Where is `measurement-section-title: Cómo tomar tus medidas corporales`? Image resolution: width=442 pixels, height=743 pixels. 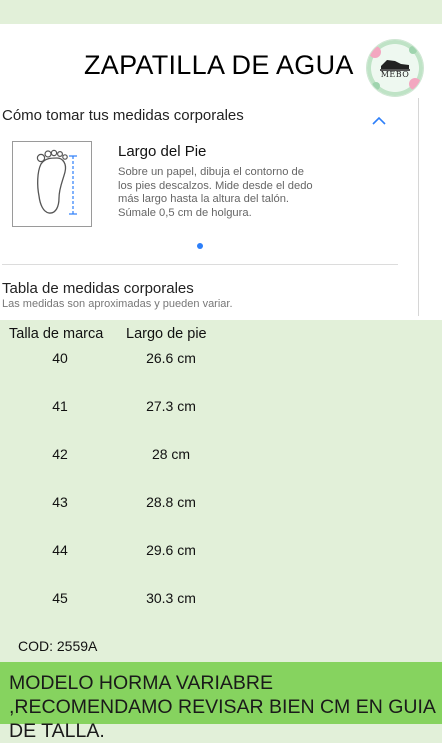
measurement-section-title: Cómo tomar tus medidas corporales is located at coordinates (123, 115).